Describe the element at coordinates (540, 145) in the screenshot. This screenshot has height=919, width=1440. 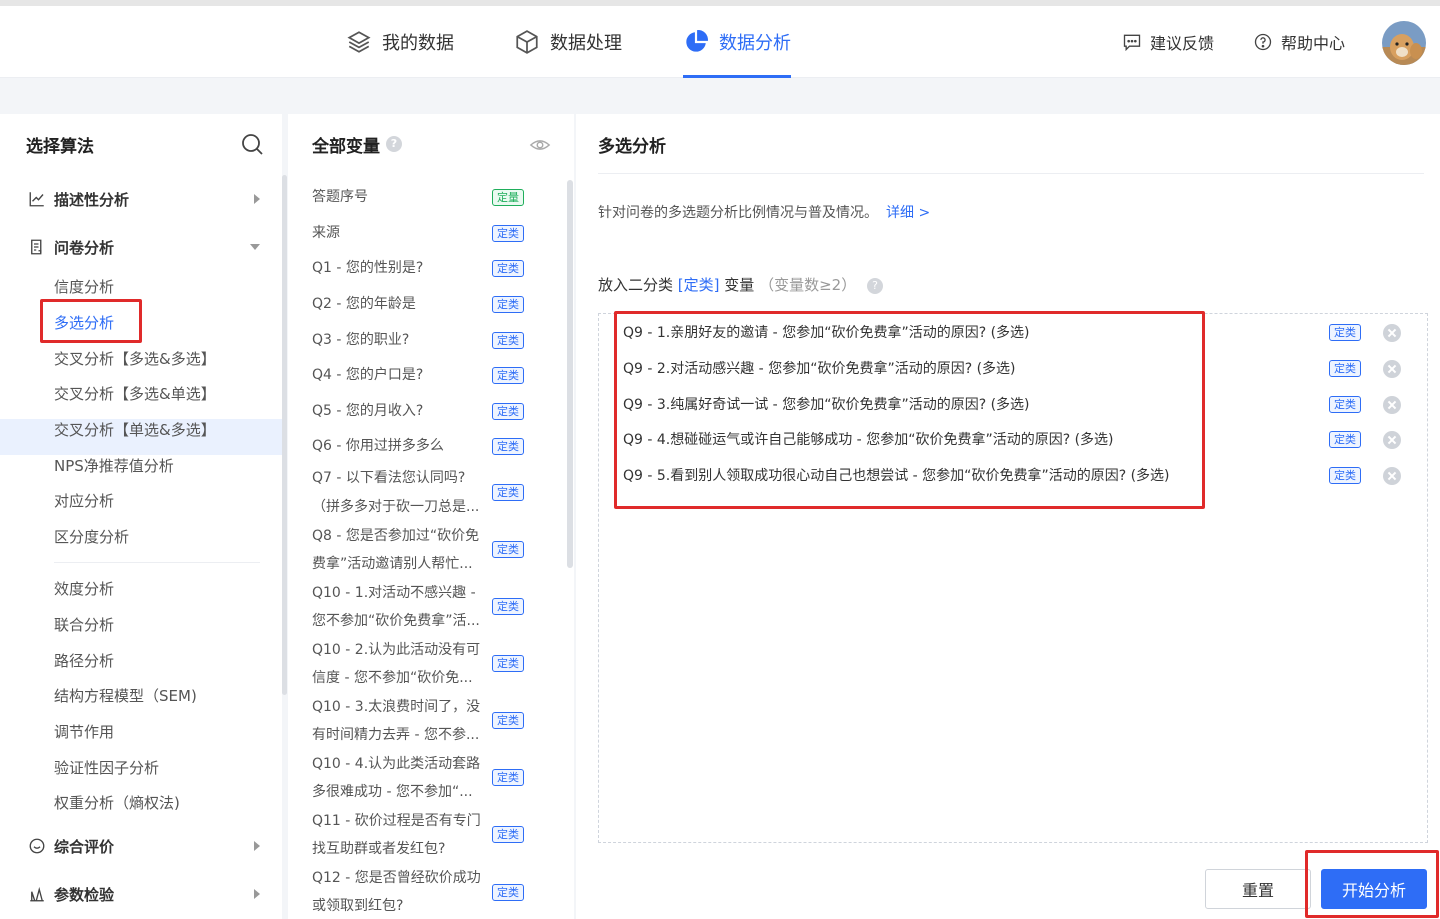
I see `eye-icon` at that location.